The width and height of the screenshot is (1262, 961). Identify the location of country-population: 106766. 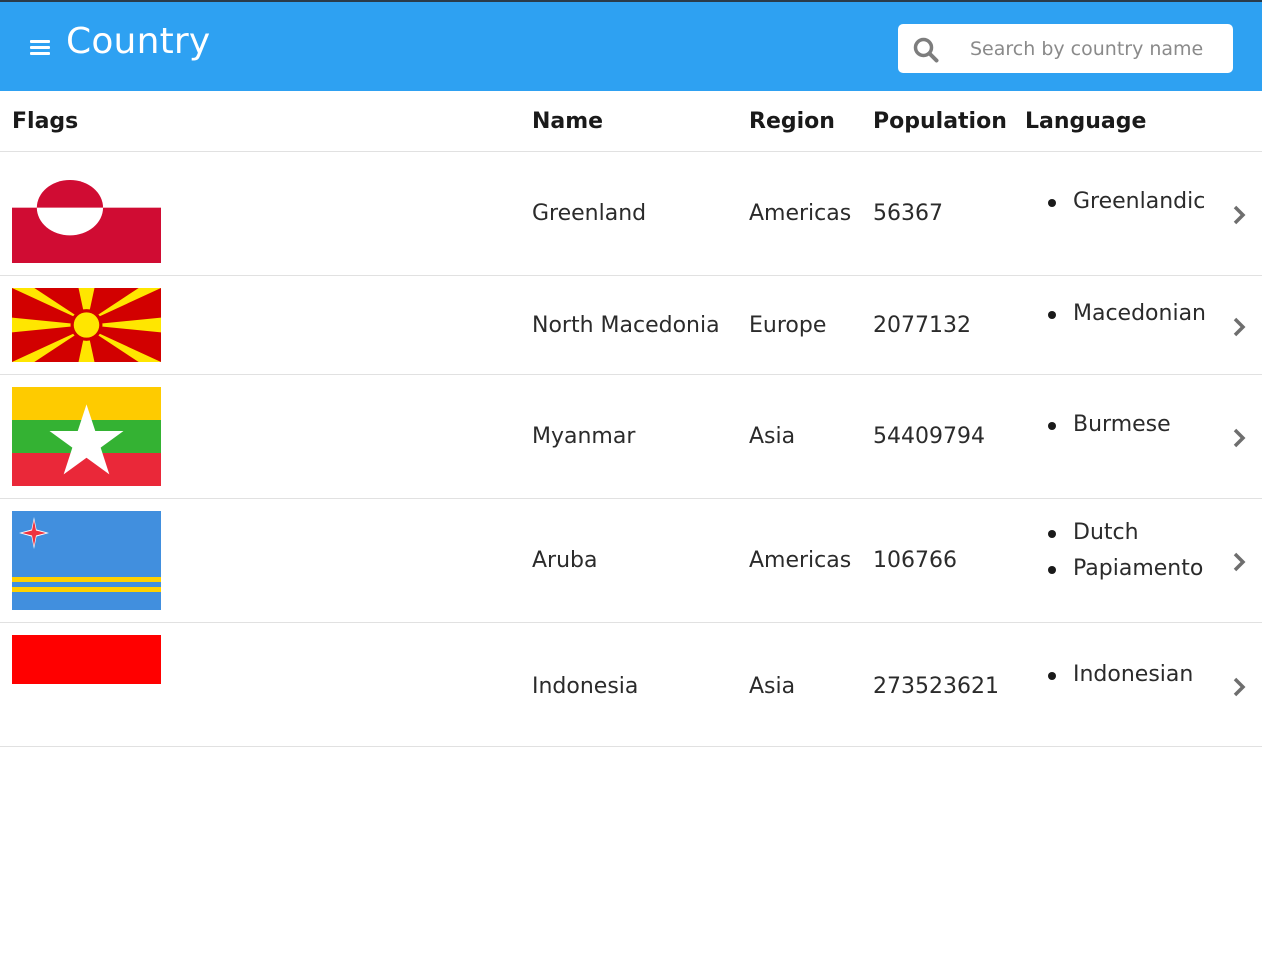
(915, 560).